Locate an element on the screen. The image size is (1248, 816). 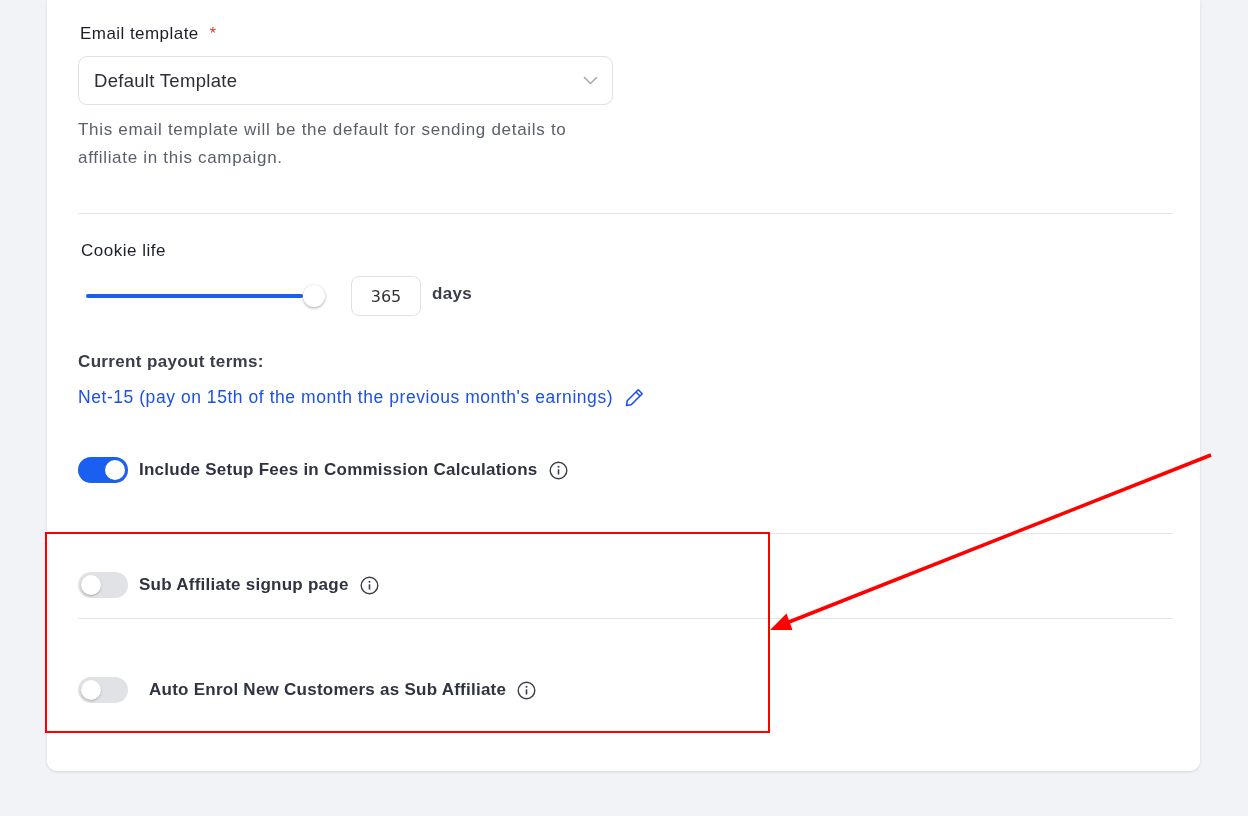
payout-terms-link: Net-15 (pay on 15th of the month the previous month's earnings) is located at coordinates (346, 397).